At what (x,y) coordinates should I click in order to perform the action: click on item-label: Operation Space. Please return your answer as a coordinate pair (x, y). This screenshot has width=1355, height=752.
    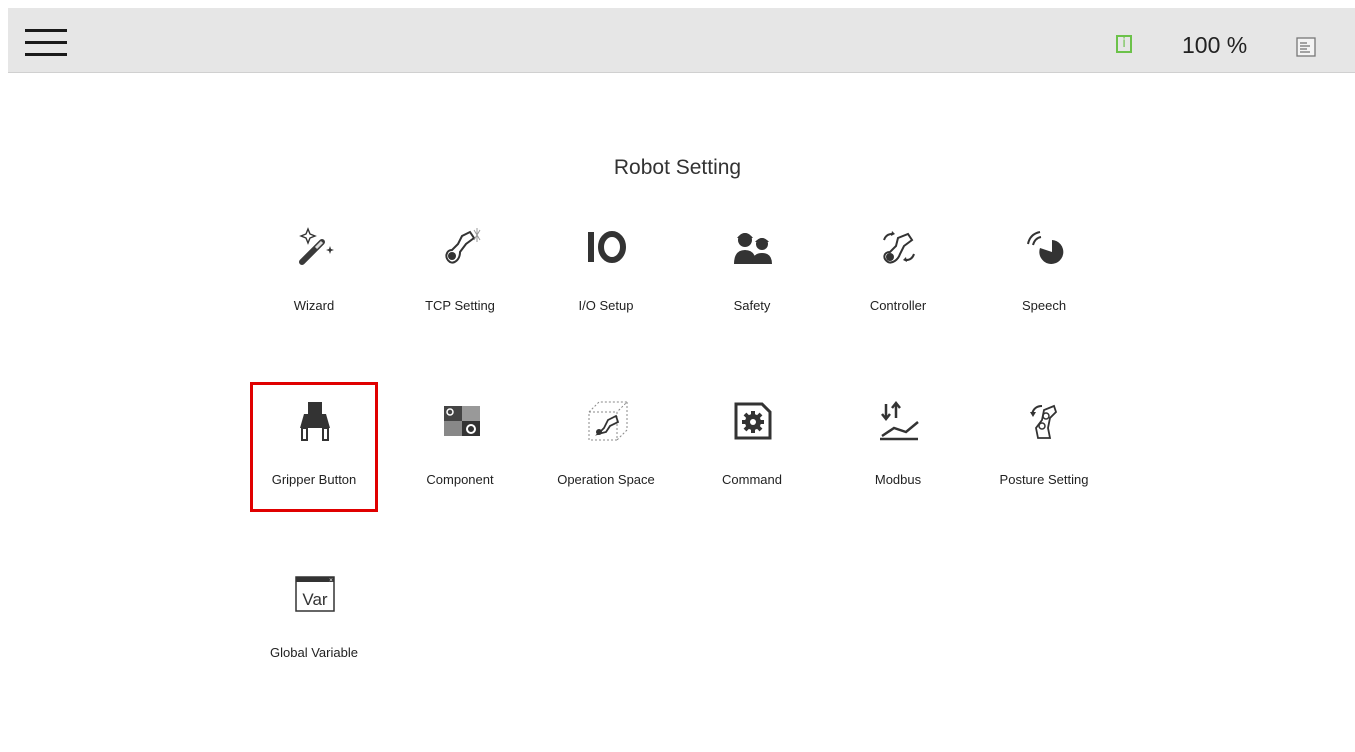
    Looking at the image, I should click on (606, 479).